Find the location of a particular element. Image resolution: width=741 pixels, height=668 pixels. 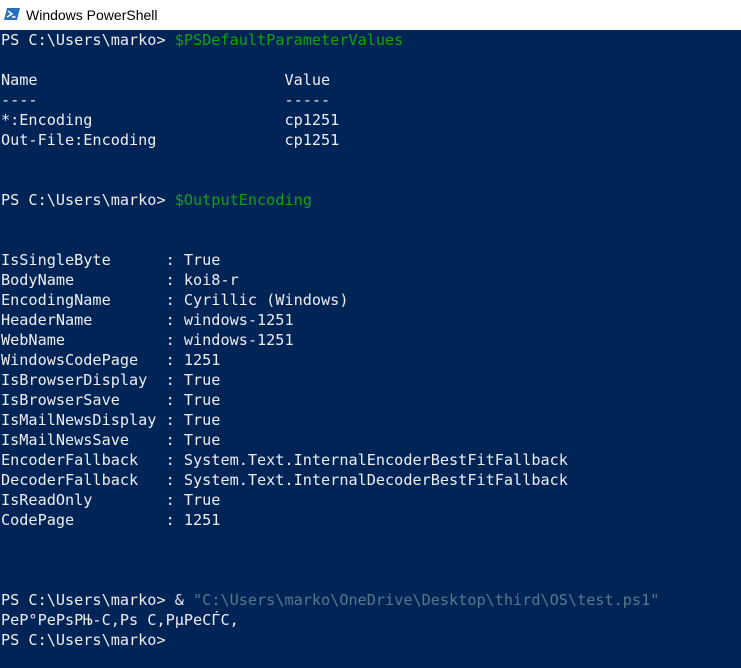

property-line: IsReadOnly : True is located at coordinates (111, 500).